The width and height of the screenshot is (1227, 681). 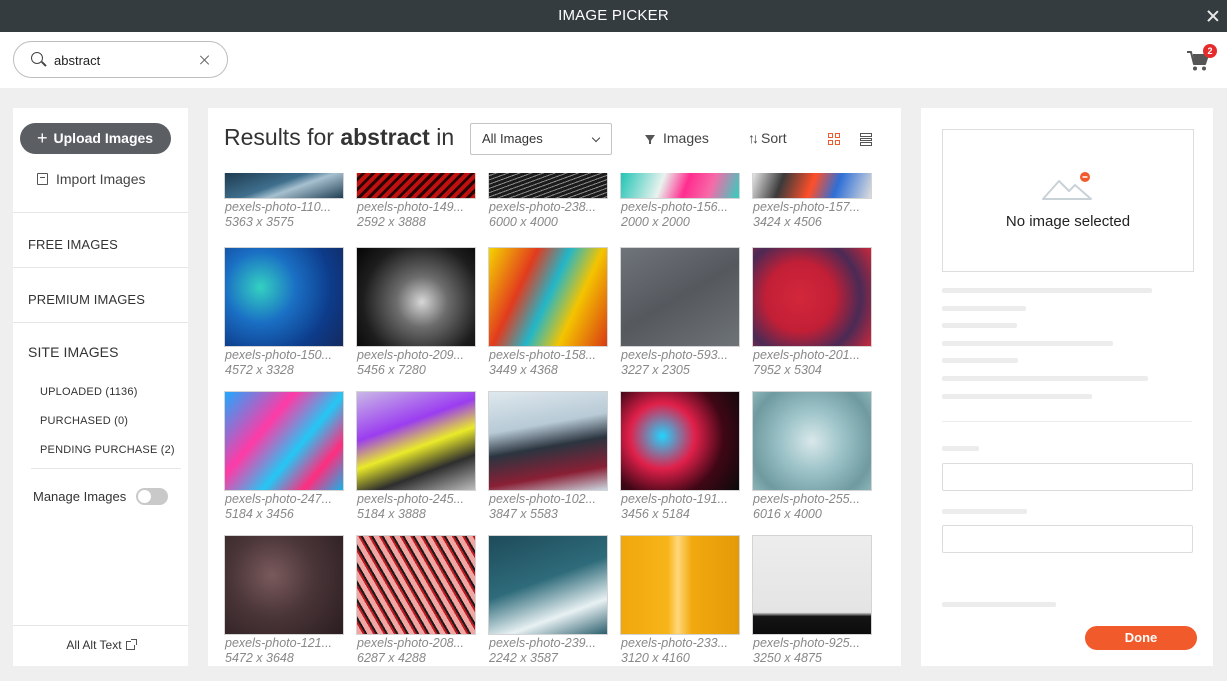 I want to click on image-source-value: All Images, so click(x=512, y=138).